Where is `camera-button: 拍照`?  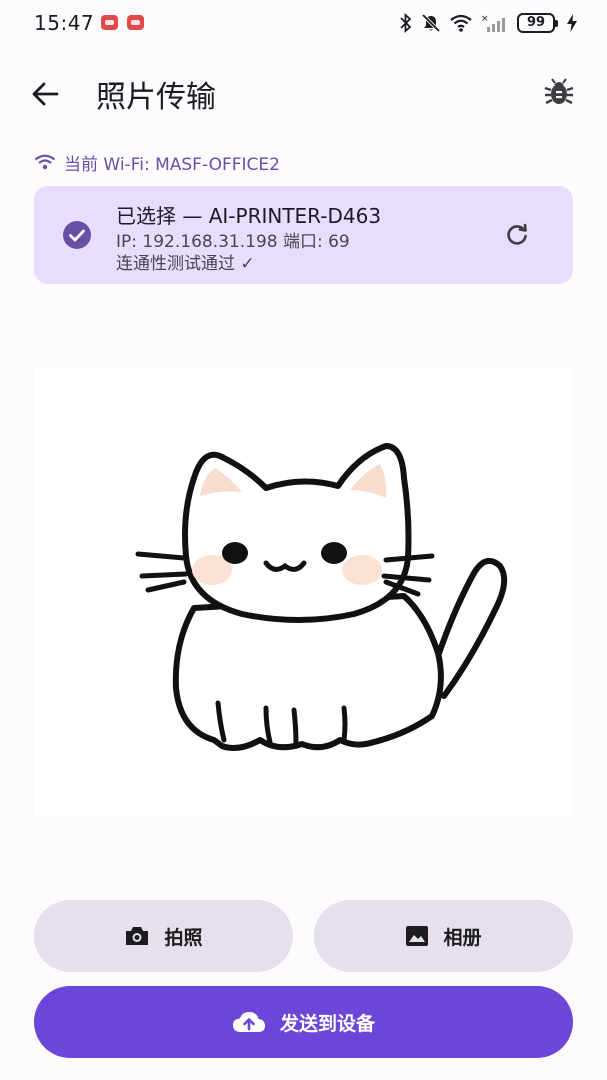 camera-button: 拍照 is located at coordinates (163, 936).